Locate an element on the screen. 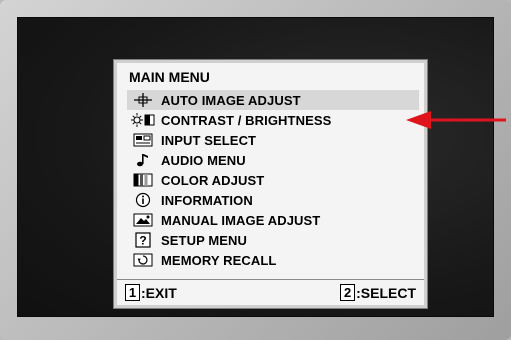 The width and height of the screenshot is (511, 340). menu-item-setup-menu: ? SETUP MENU is located at coordinates (273, 240).